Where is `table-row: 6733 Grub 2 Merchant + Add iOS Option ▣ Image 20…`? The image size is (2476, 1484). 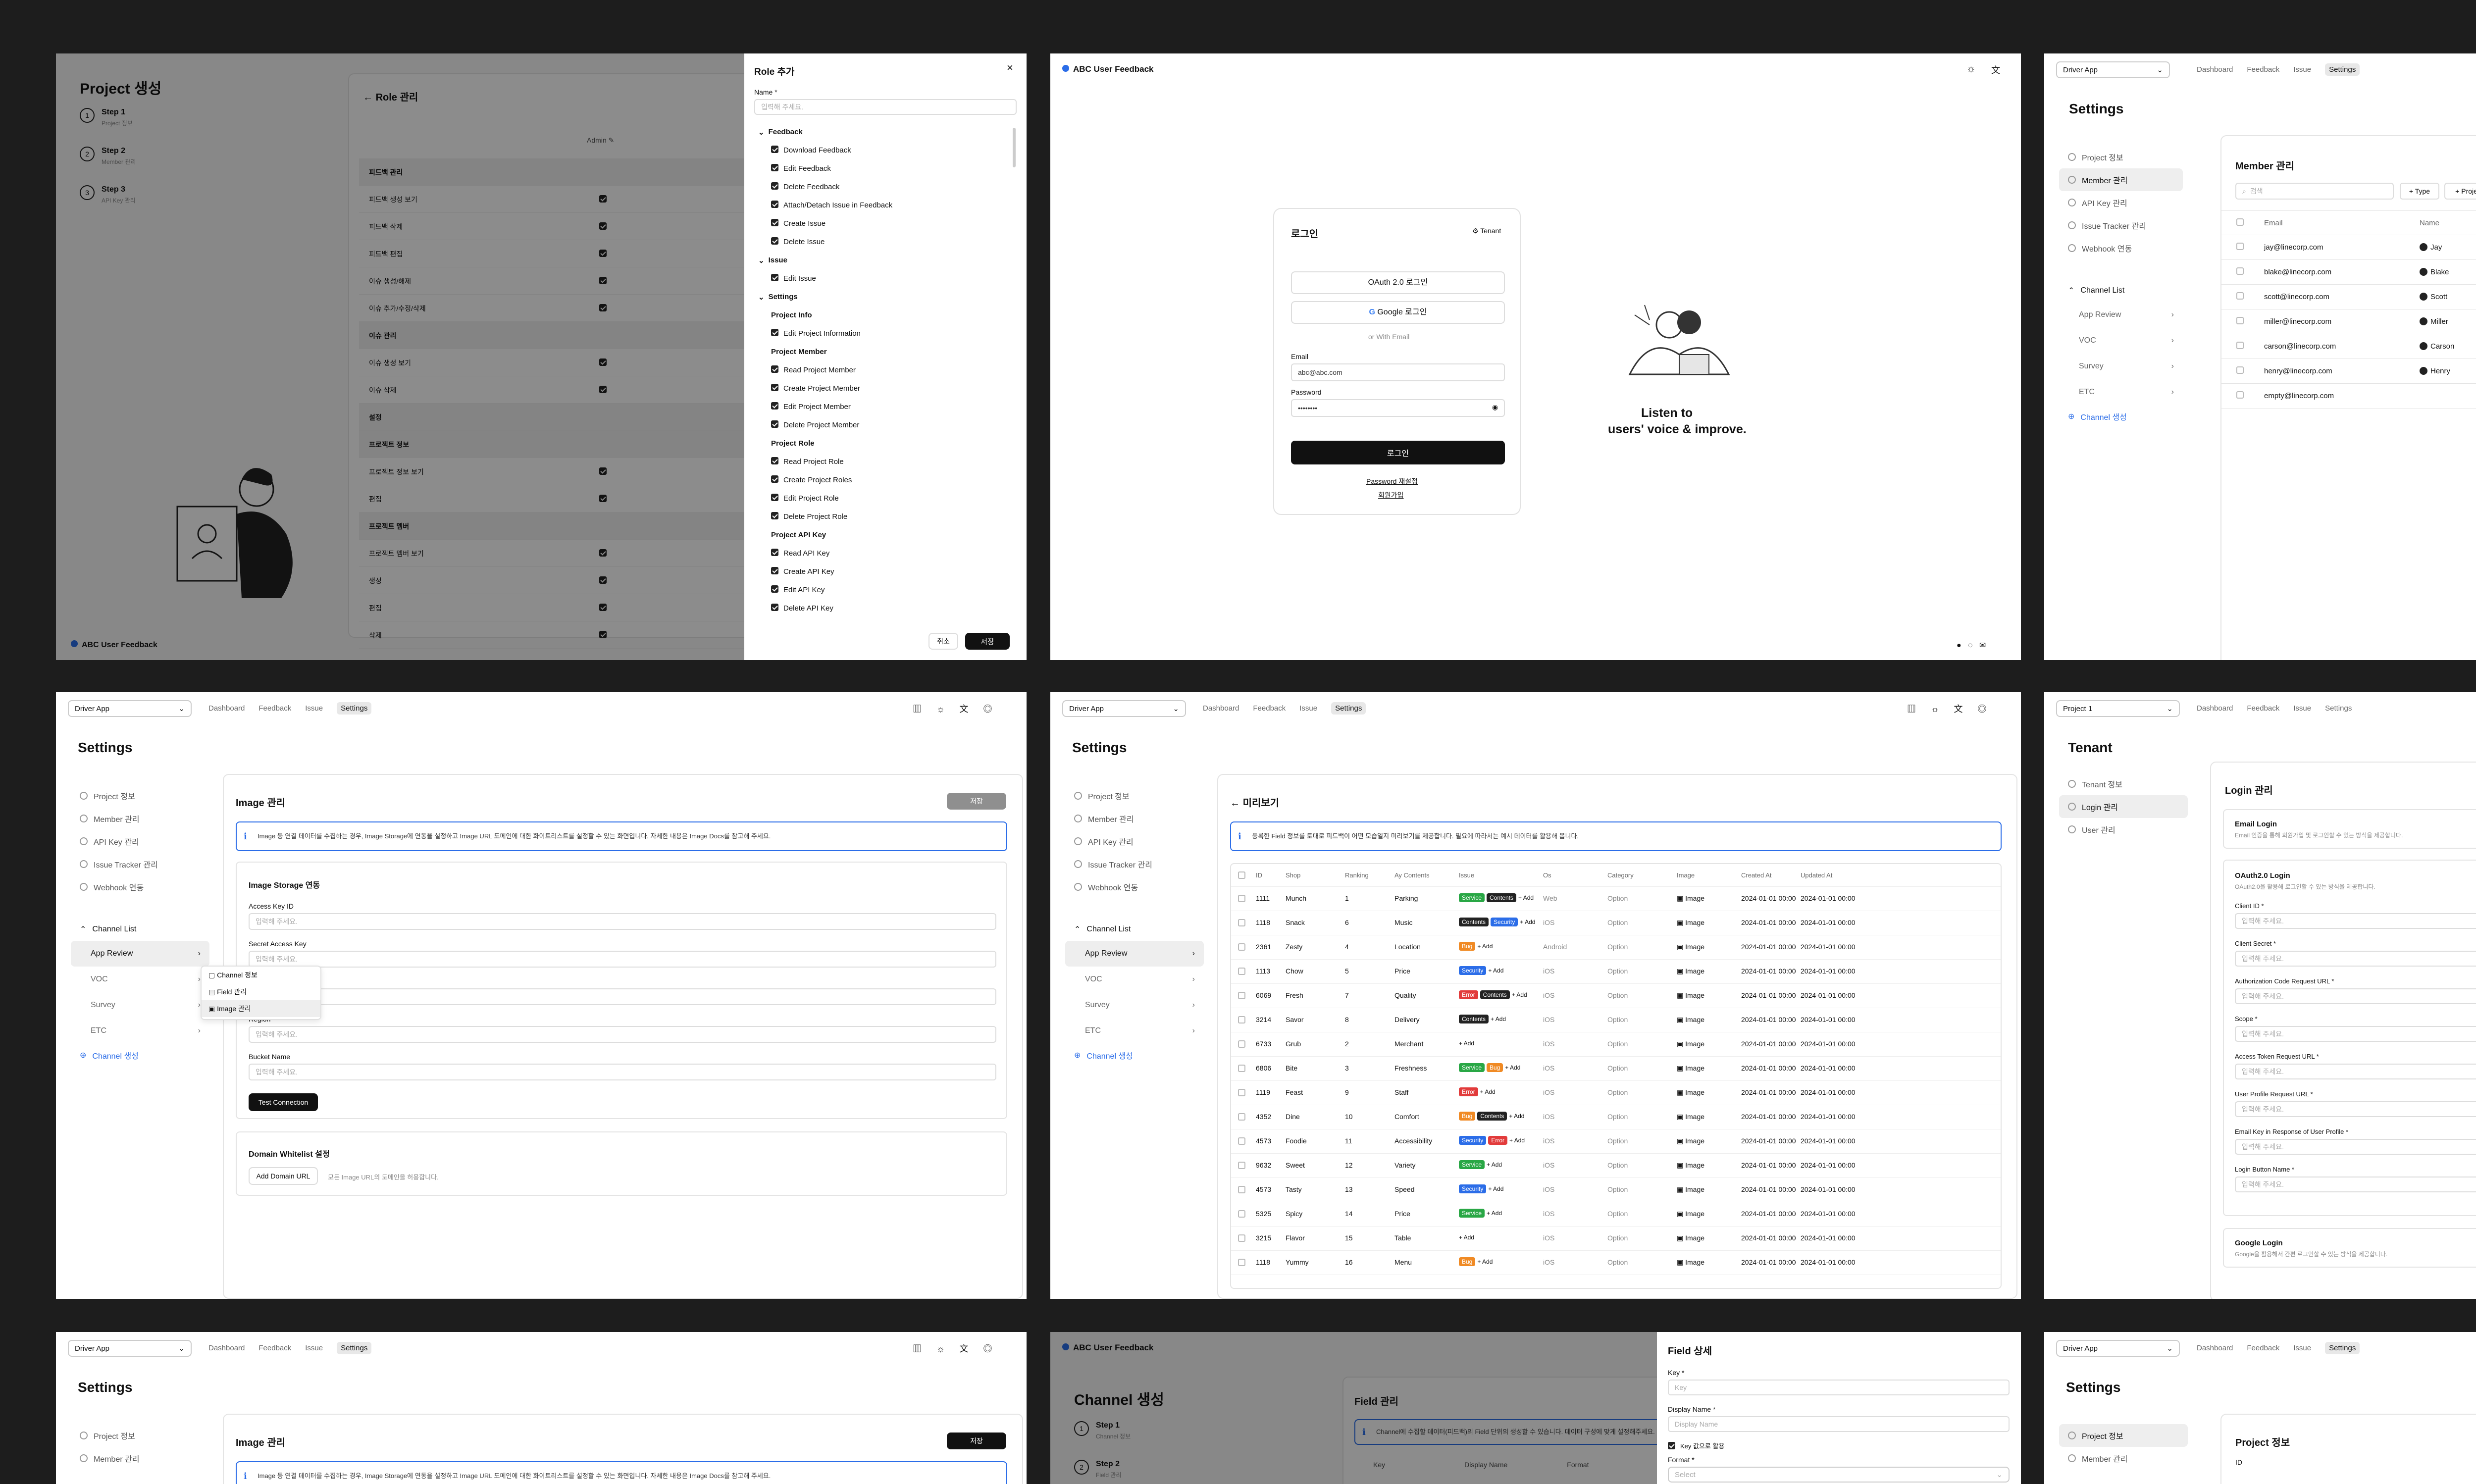
table-row: 6733 Grub 2 Merchant + Add iOS Option ▣ Image 20… is located at coordinates (1616, 1044).